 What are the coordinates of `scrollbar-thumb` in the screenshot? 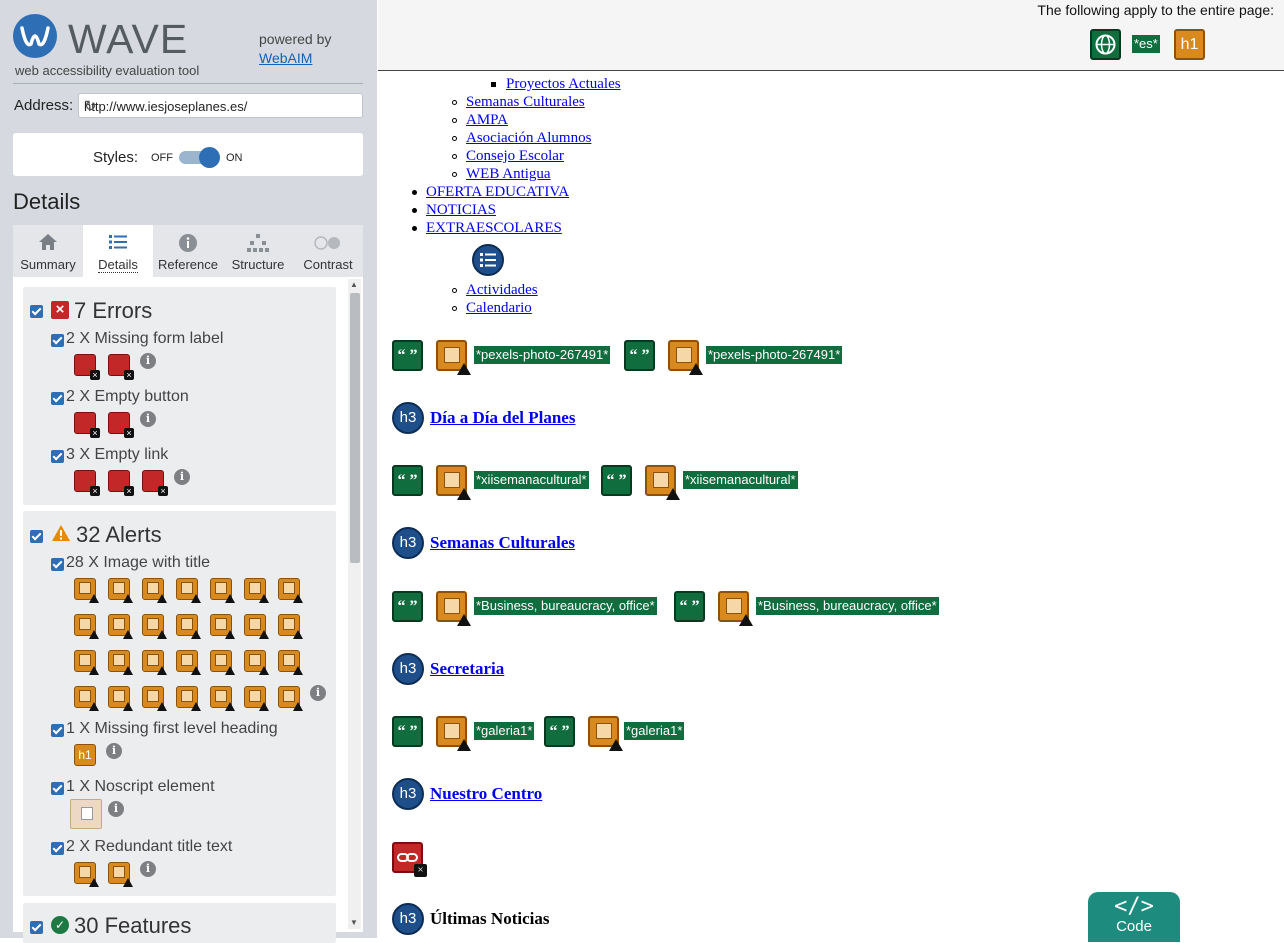 It's located at (355, 428).